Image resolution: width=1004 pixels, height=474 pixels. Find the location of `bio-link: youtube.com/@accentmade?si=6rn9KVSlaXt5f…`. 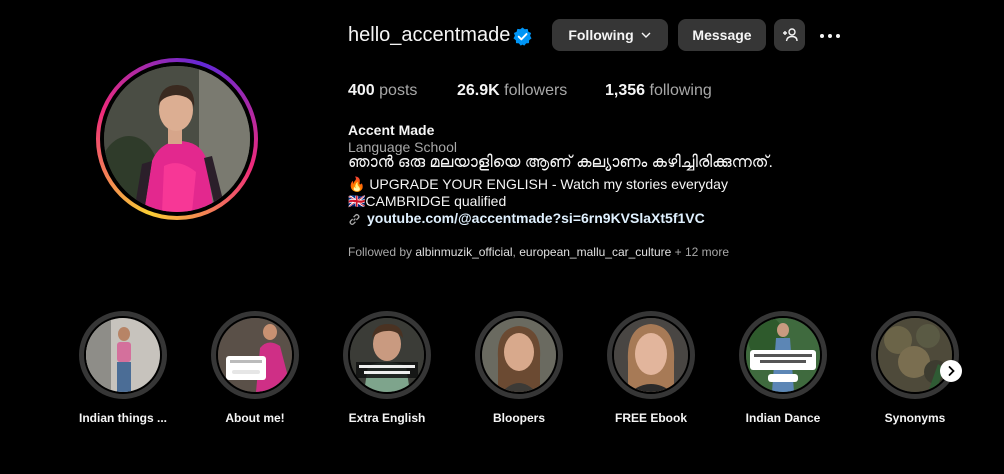

bio-link: youtube.com/@accentmade?si=6rn9KVSlaXt5f… is located at coordinates (536, 218).